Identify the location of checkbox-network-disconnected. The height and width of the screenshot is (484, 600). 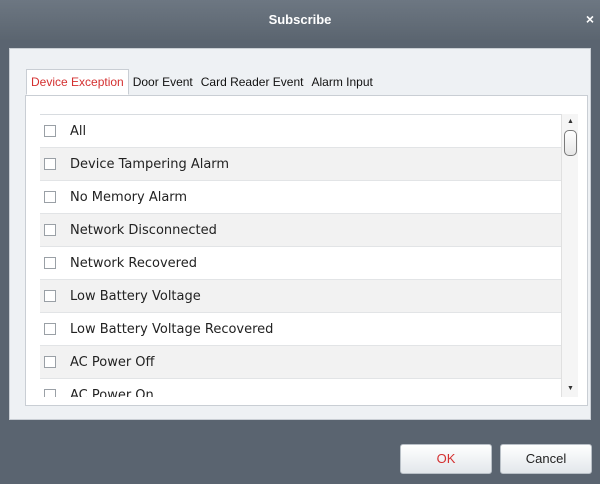
(50, 230).